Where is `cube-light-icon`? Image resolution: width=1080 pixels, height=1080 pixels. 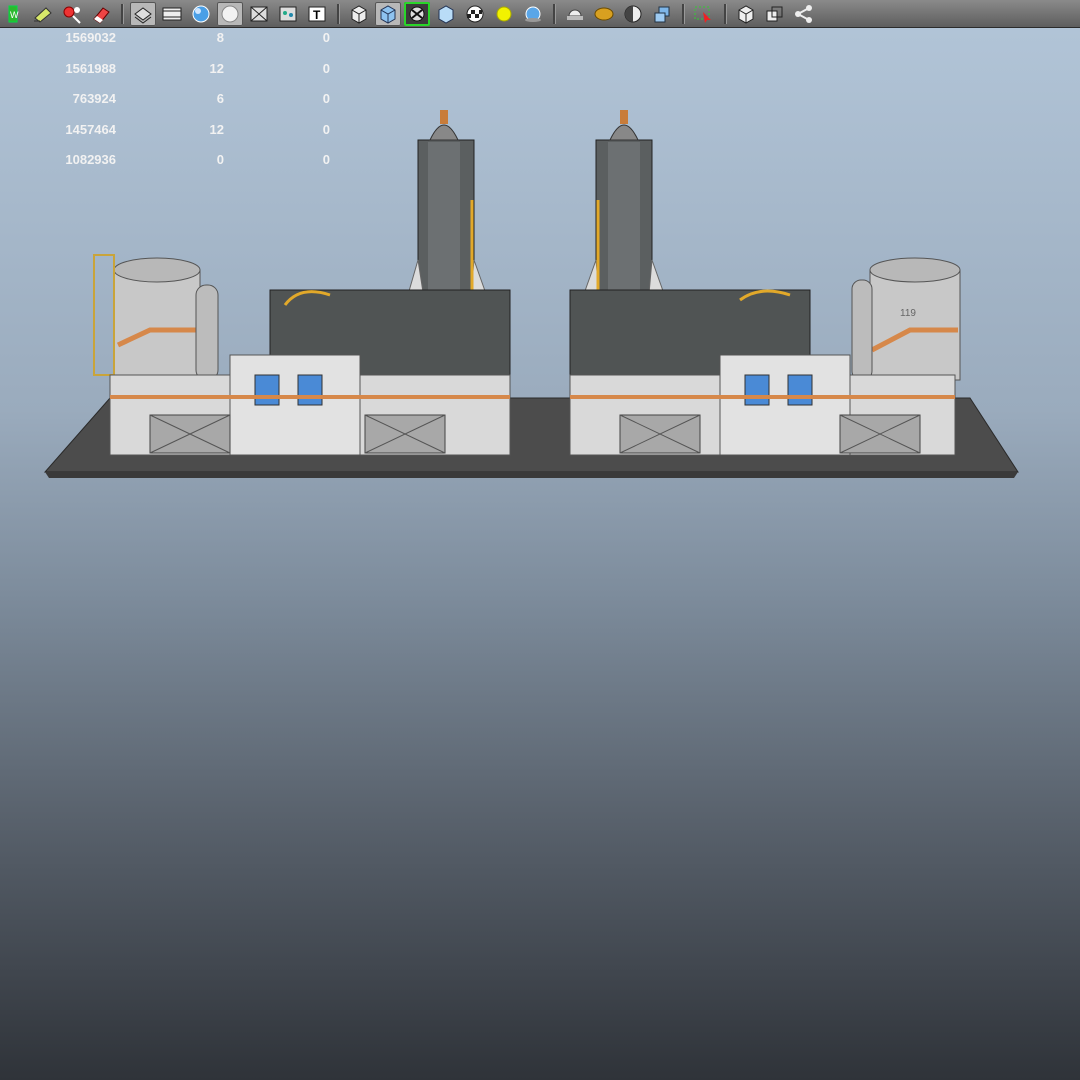
cube-light-icon is located at coordinates (446, 14).